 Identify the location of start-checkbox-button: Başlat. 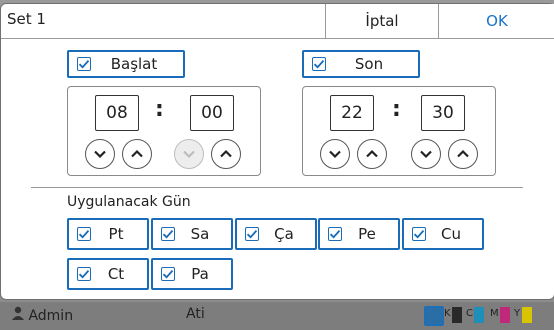
(126, 64).